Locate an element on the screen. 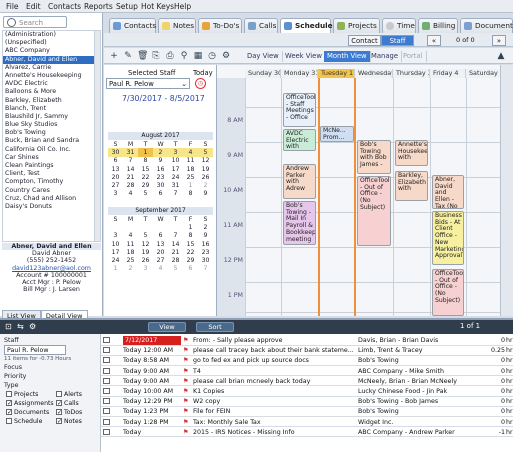 The height and width of the screenshot is (452, 513). portal-button: Portal is located at coordinates (413, 56).